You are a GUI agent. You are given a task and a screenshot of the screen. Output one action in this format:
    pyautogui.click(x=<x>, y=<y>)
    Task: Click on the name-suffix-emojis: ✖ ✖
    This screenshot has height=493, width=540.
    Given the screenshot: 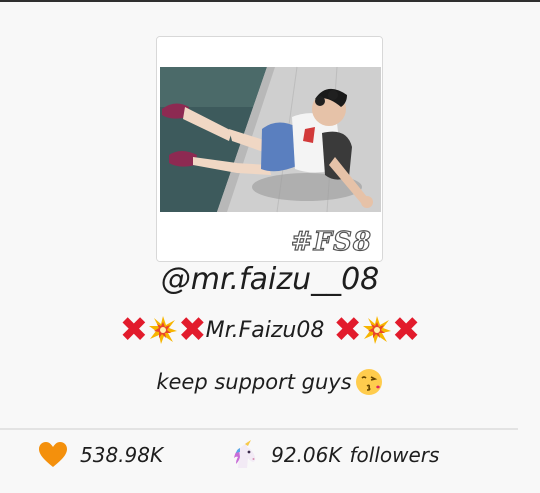 What is the action you would take?
    pyautogui.click(x=377, y=330)
    